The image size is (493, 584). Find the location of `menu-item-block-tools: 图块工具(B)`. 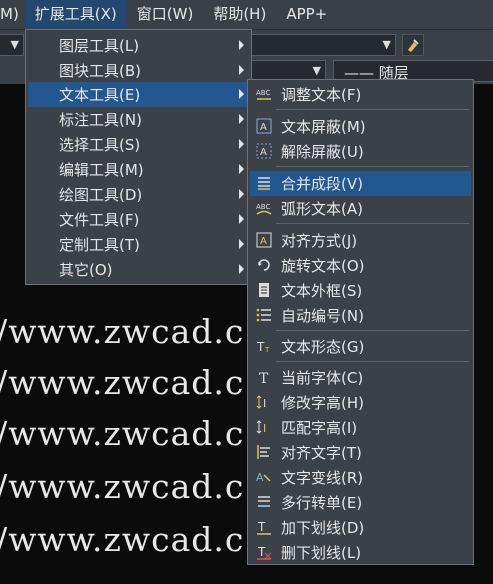

menu-item-block-tools: 图块工具(B) is located at coordinates (138, 70).